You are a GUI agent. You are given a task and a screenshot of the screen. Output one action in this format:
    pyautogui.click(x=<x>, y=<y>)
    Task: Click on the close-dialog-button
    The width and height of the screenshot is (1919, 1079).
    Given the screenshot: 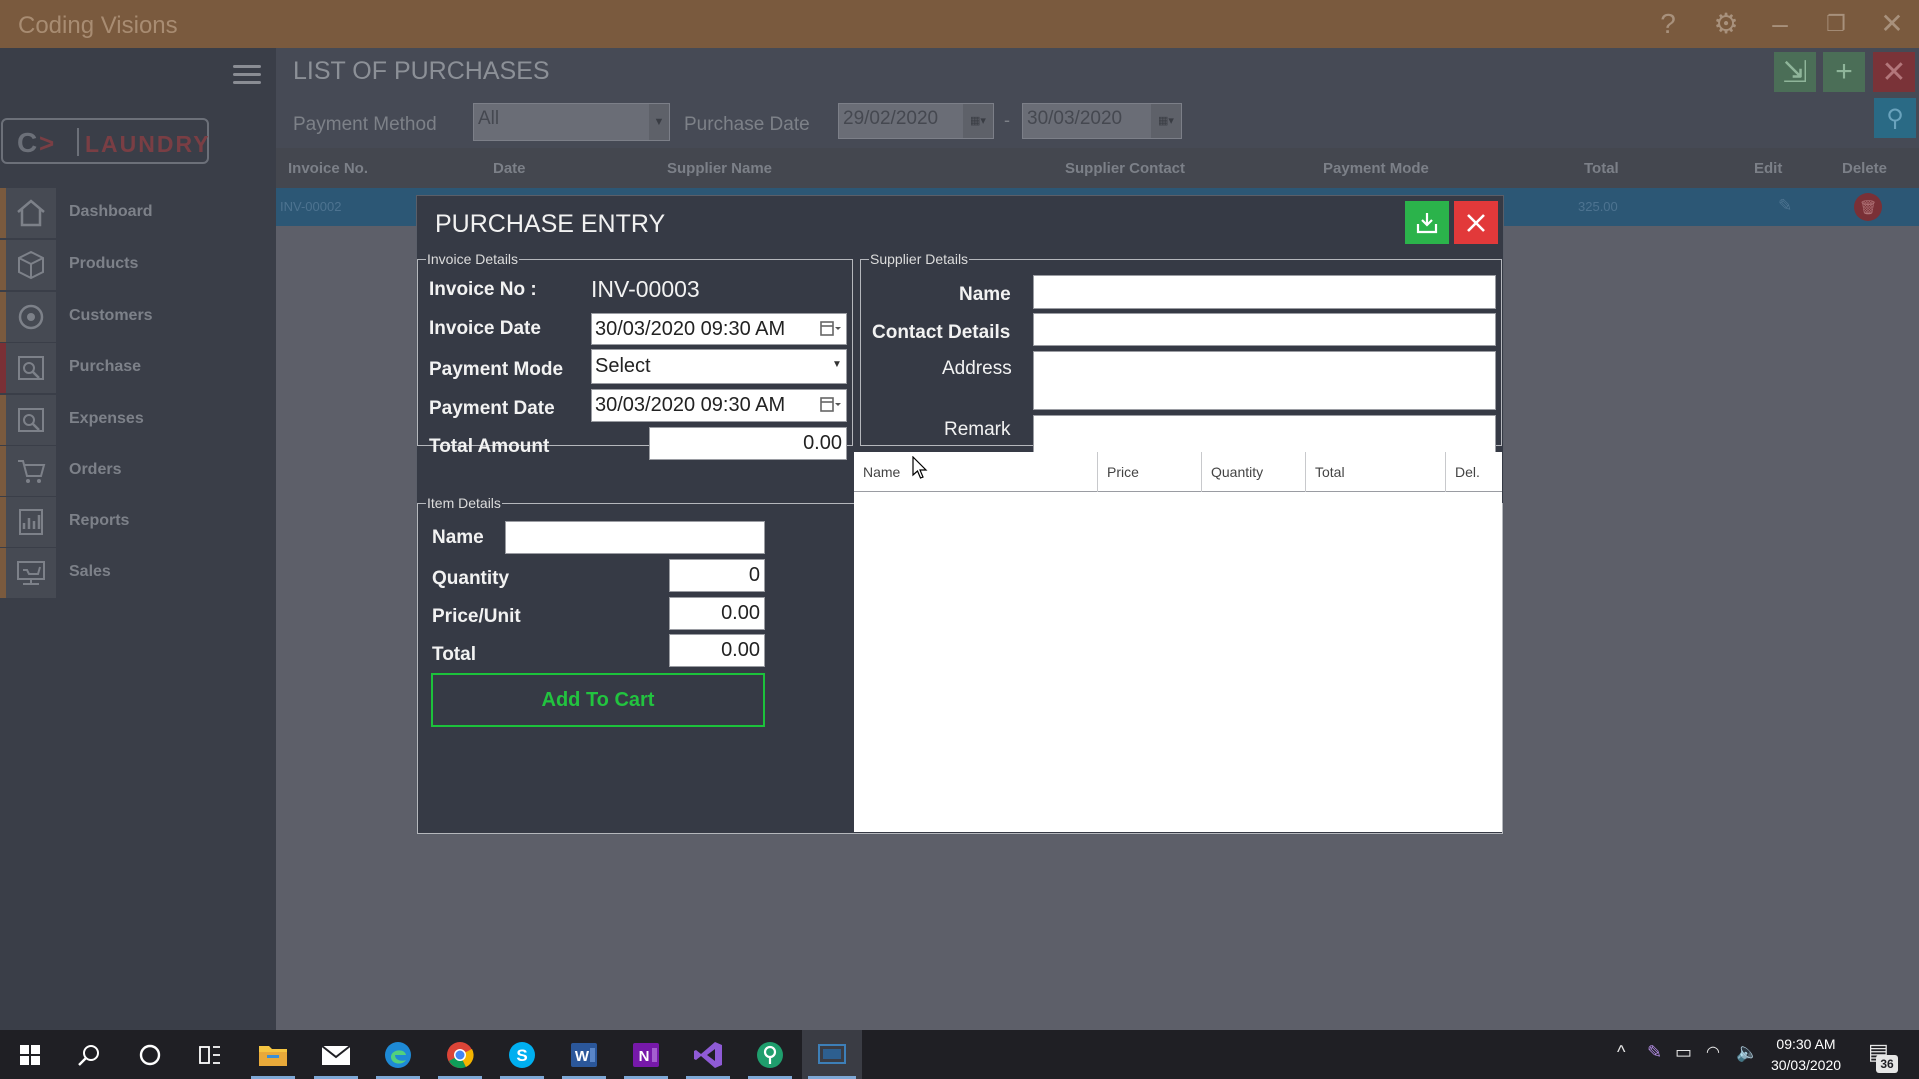 What is the action you would take?
    pyautogui.click(x=1476, y=222)
    